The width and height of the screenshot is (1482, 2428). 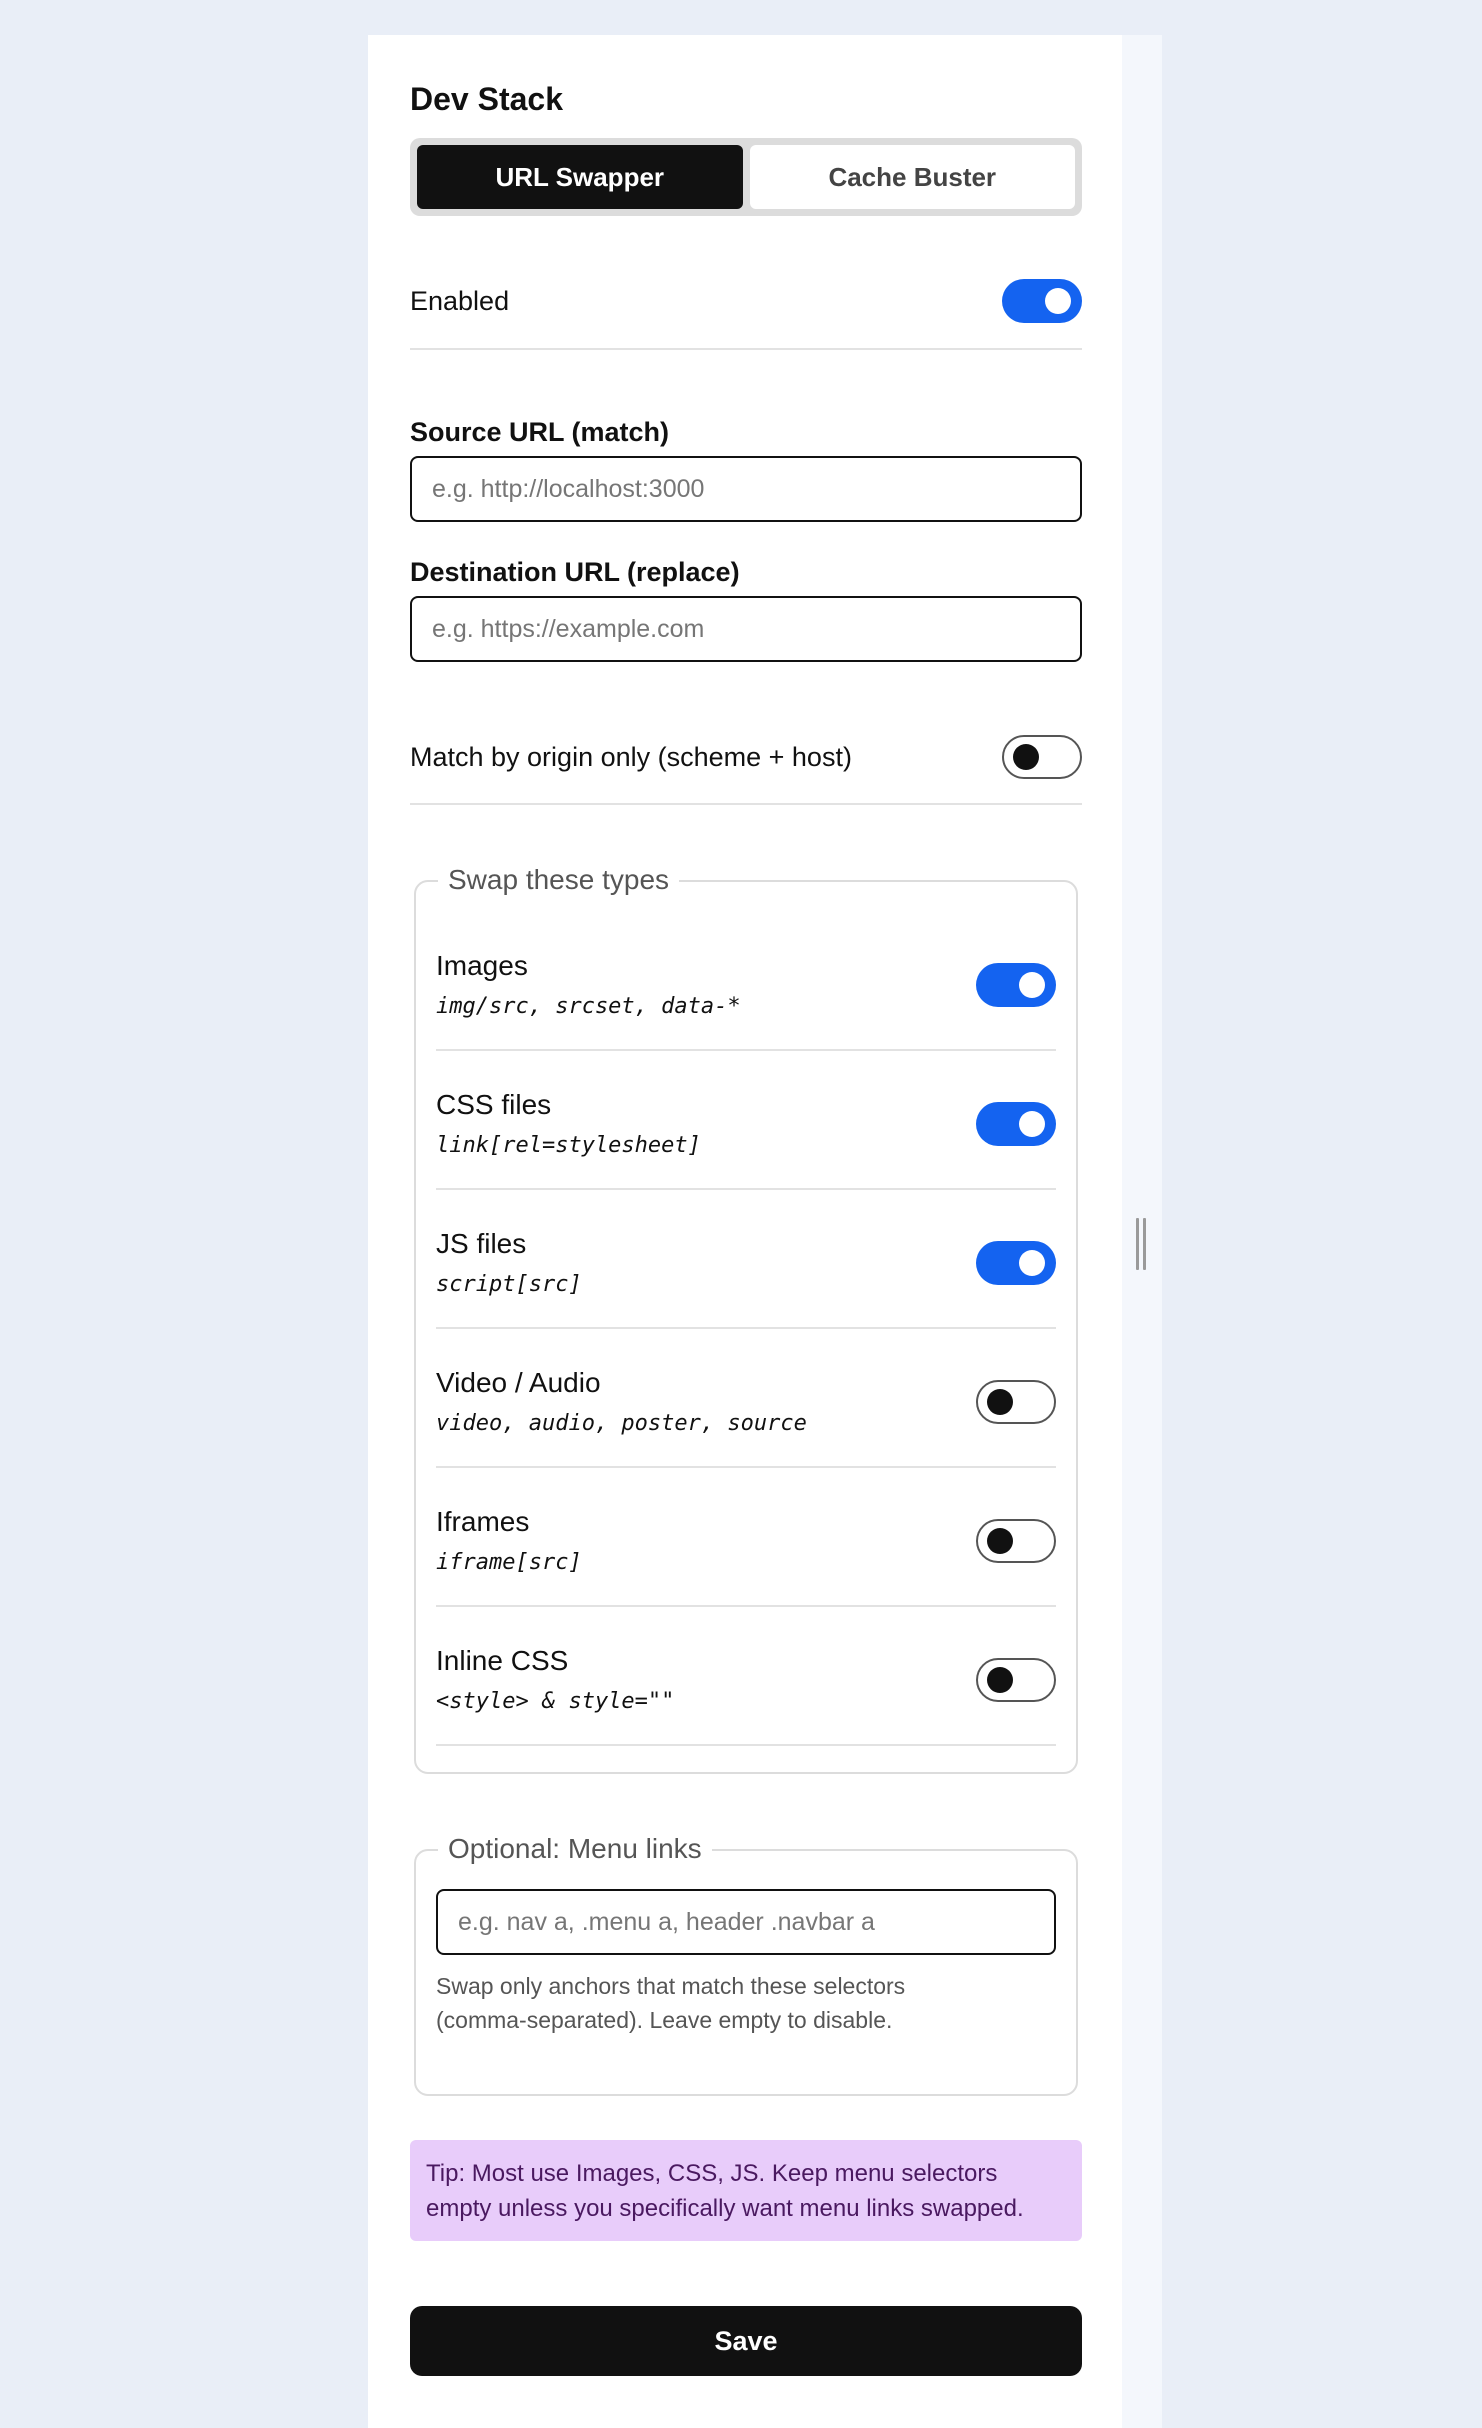 What do you see at coordinates (575, 1849) in the screenshot?
I see `menu-links-legend: Optional: Menu links` at bounding box center [575, 1849].